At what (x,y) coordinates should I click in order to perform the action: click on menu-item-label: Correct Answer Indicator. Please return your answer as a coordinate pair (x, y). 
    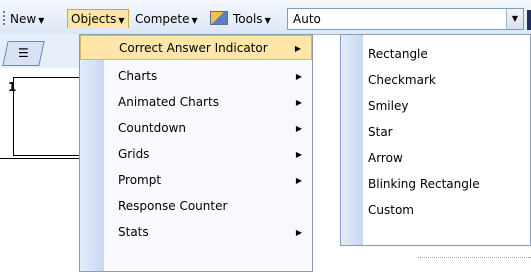
    Looking at the image, I should click on (193, 48).